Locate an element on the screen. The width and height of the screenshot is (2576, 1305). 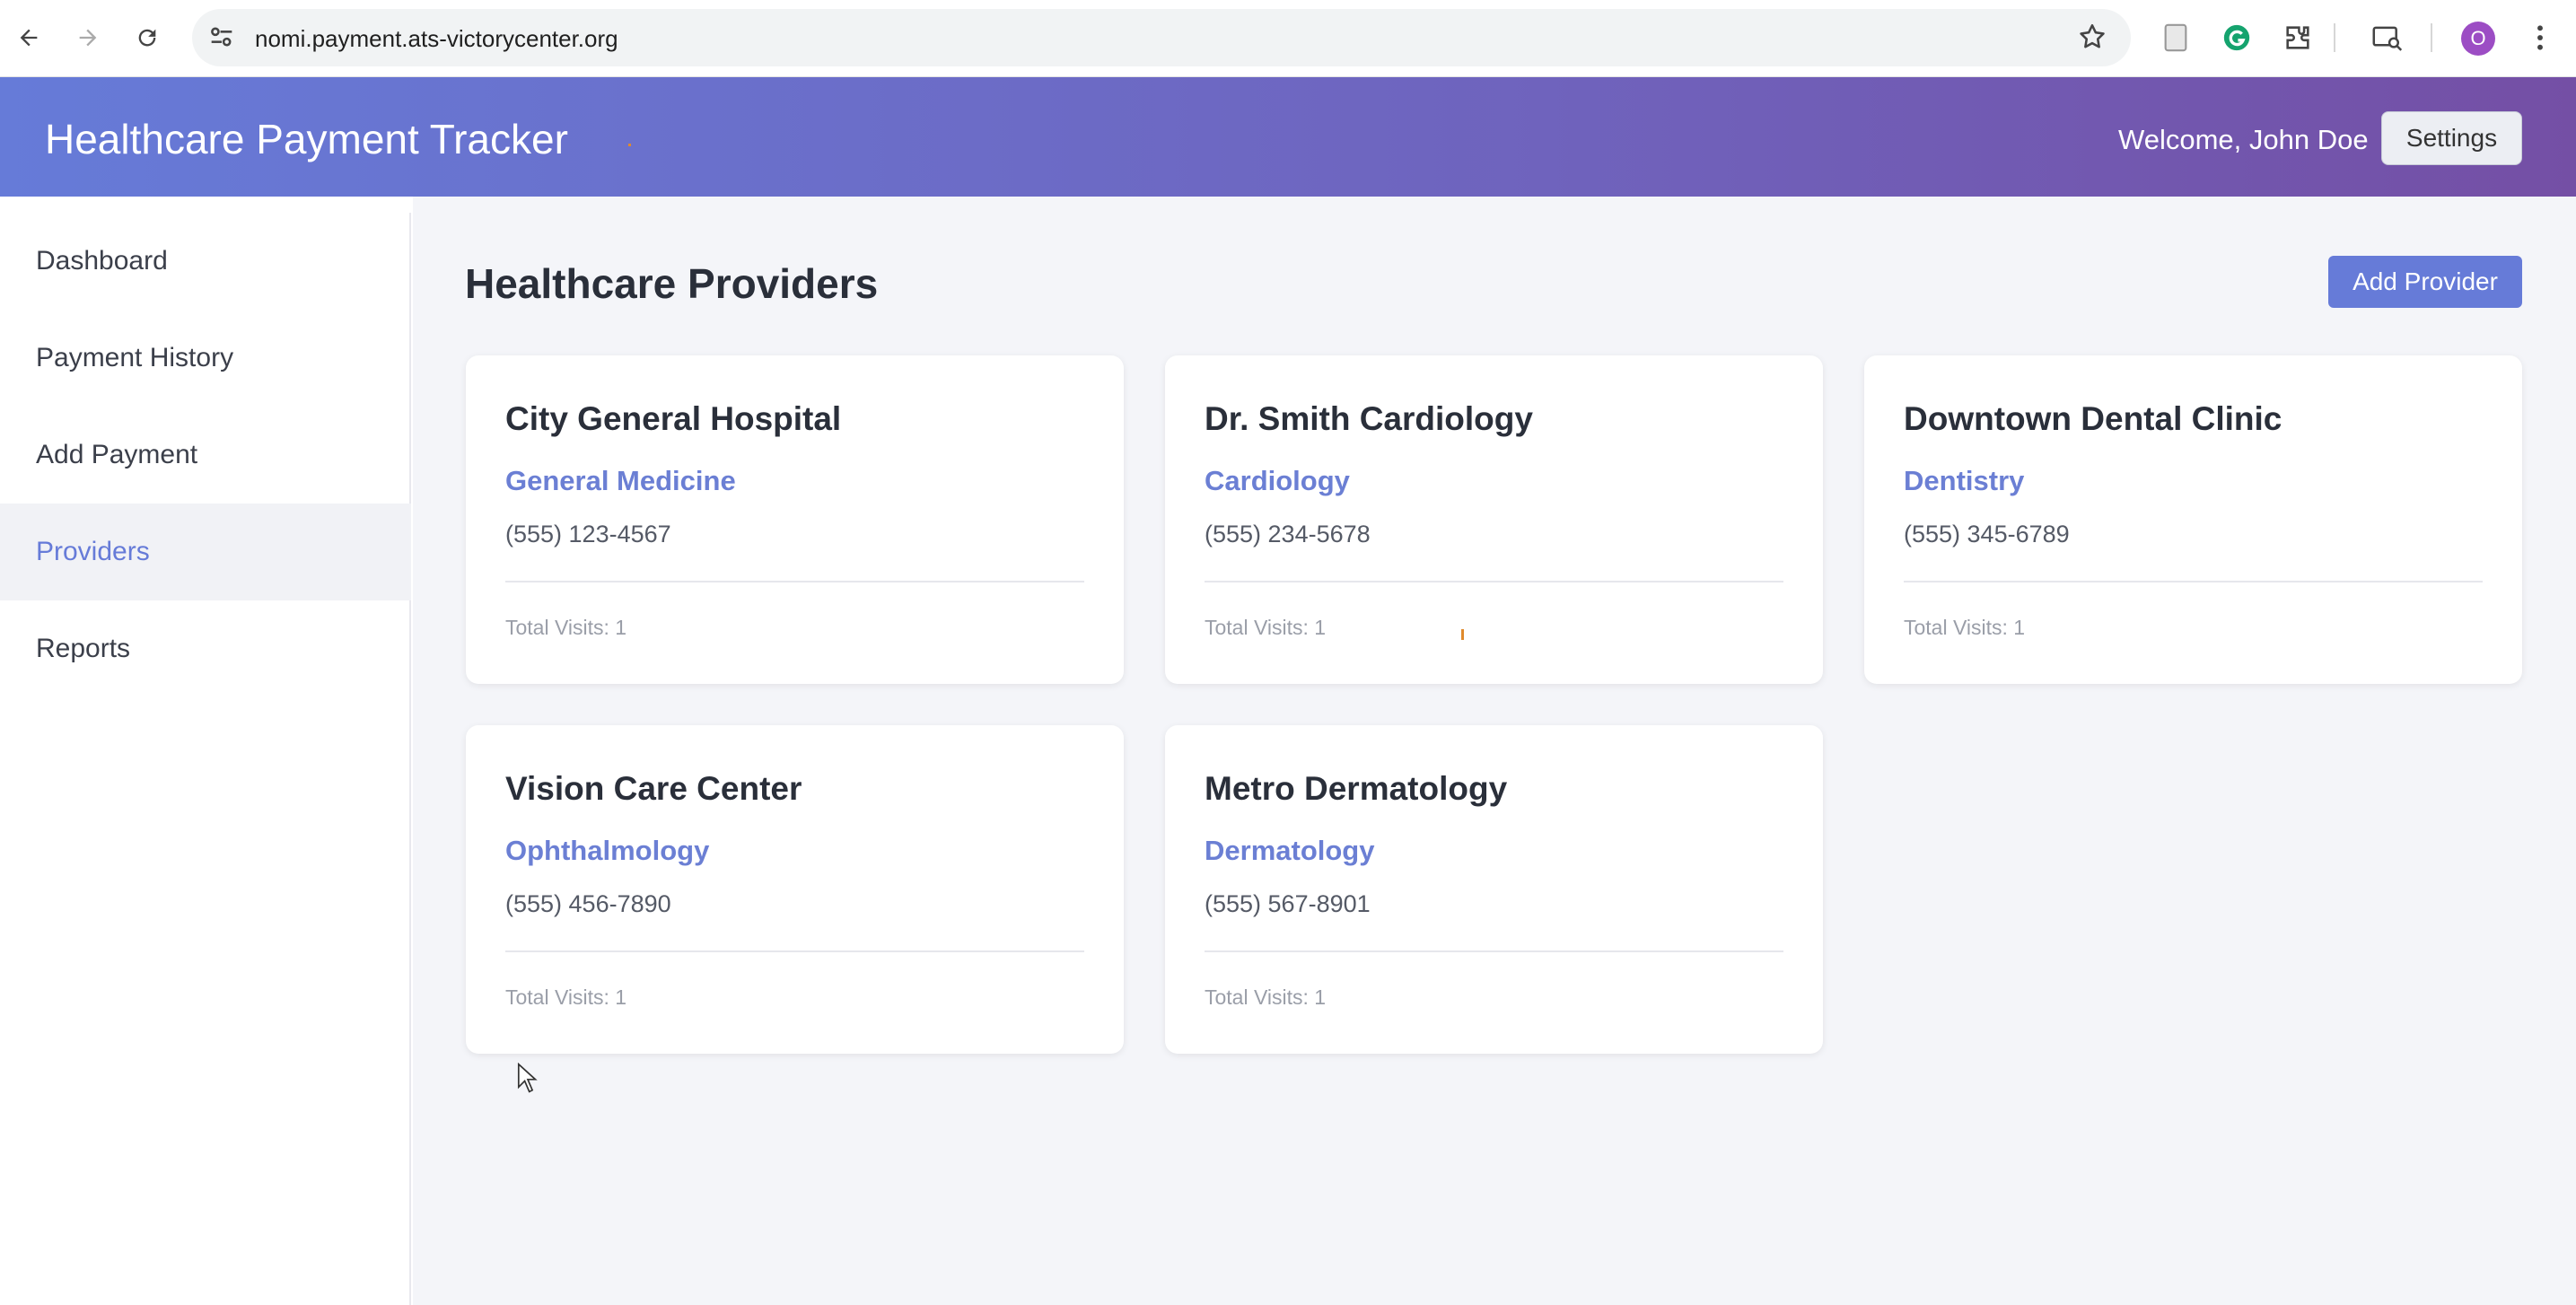
forward-icon is located at coordinates (88, 37).